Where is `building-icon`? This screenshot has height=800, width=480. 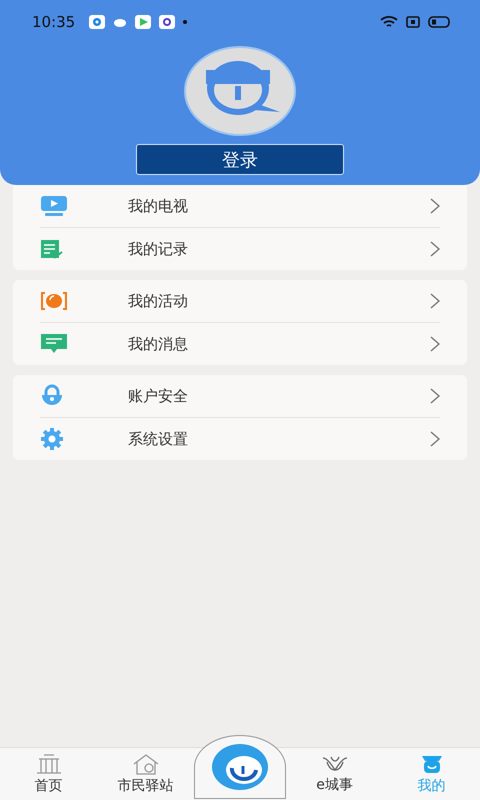 building-icon is located at coordinates (49, 764).